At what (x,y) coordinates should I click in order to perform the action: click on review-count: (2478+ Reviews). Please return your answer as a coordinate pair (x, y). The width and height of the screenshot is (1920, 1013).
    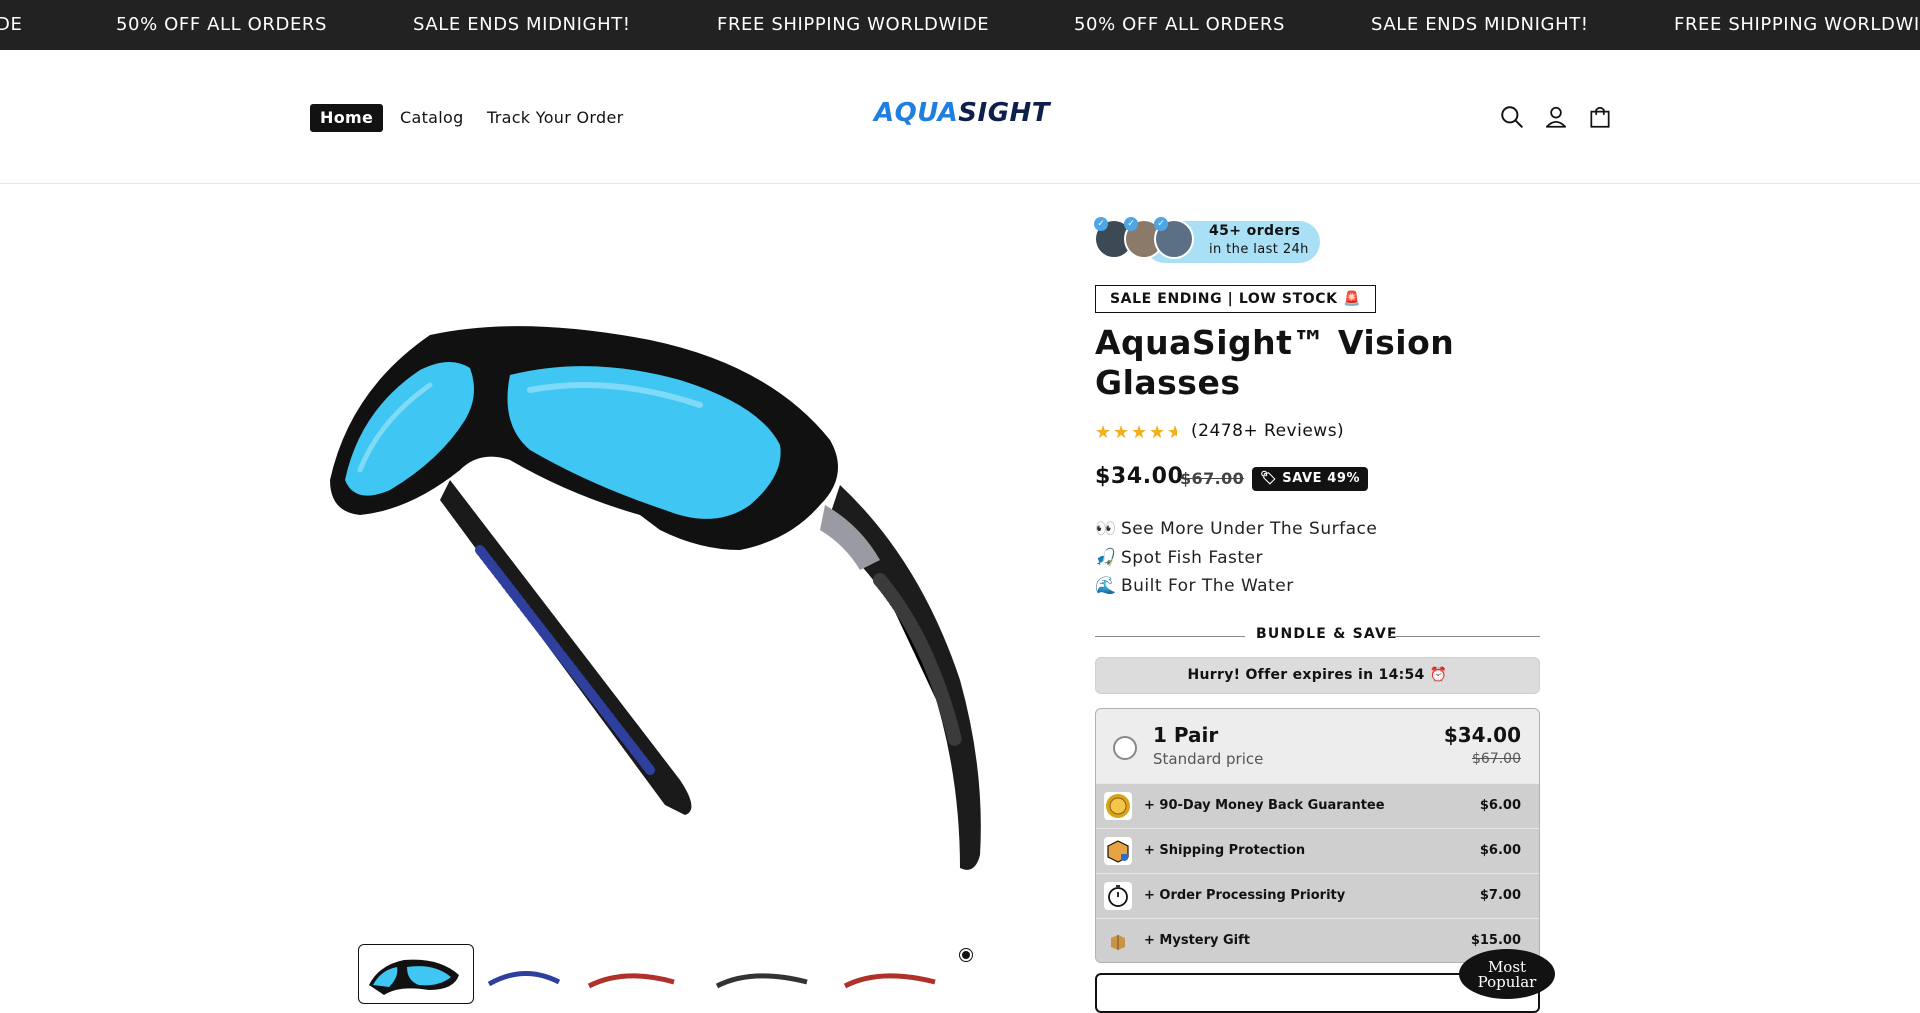
    Looking at the image, I should click on (1267, 431).